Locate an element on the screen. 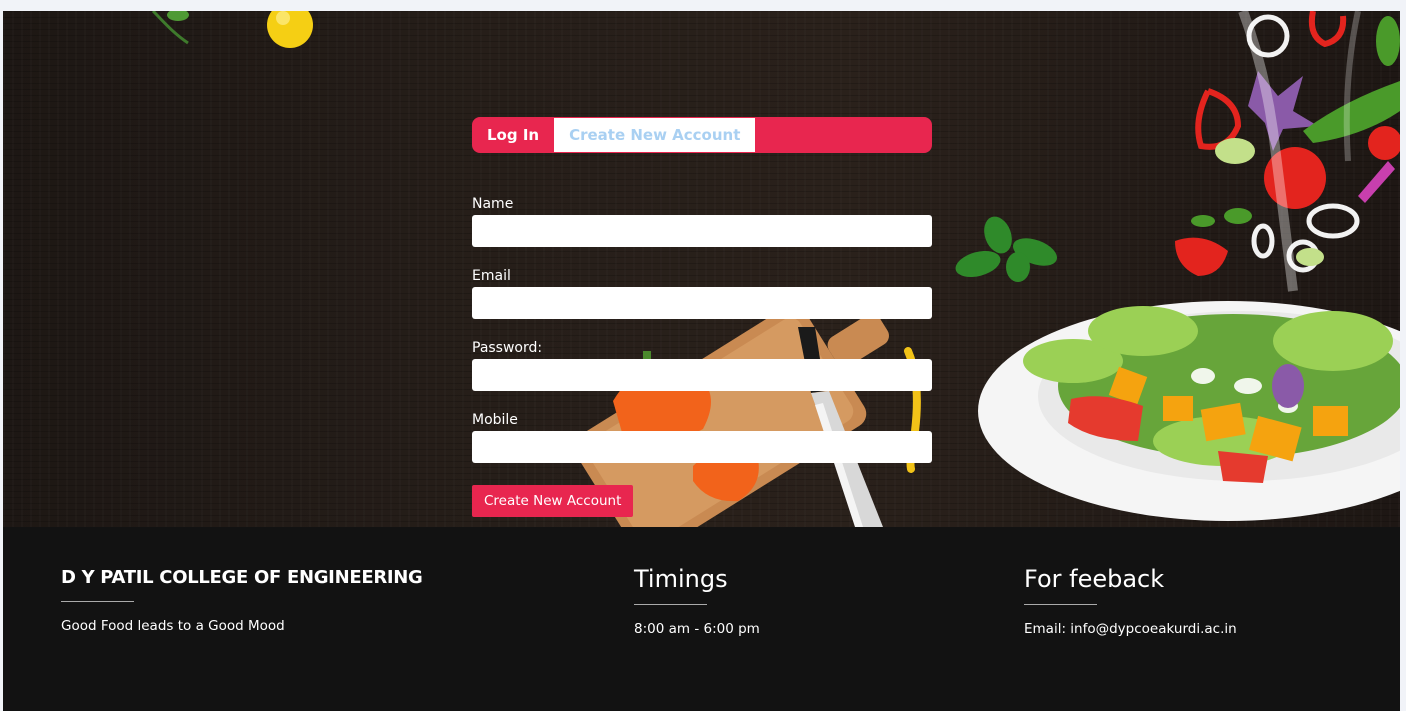 This screenshot has height=711, width=1406. tab-create-new-account: Create New Account is located at coordinates (655, 135).